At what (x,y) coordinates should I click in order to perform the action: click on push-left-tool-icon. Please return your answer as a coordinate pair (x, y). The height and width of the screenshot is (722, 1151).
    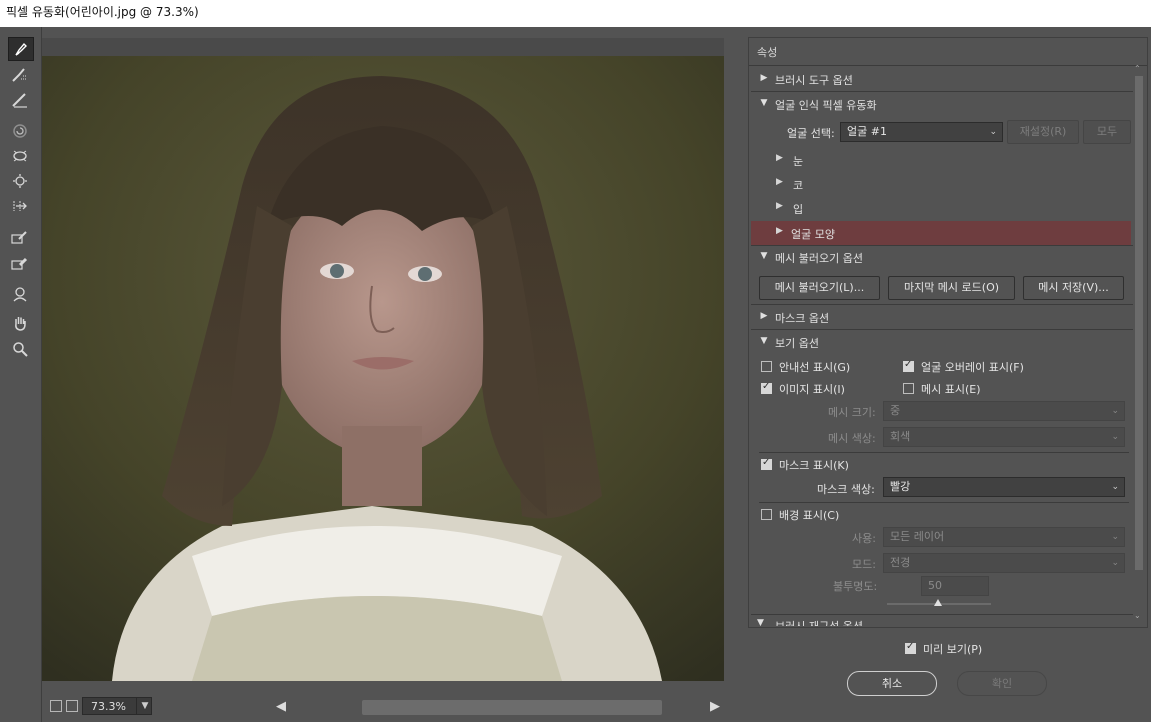
    Looking at the image, I should click on (20, 206).